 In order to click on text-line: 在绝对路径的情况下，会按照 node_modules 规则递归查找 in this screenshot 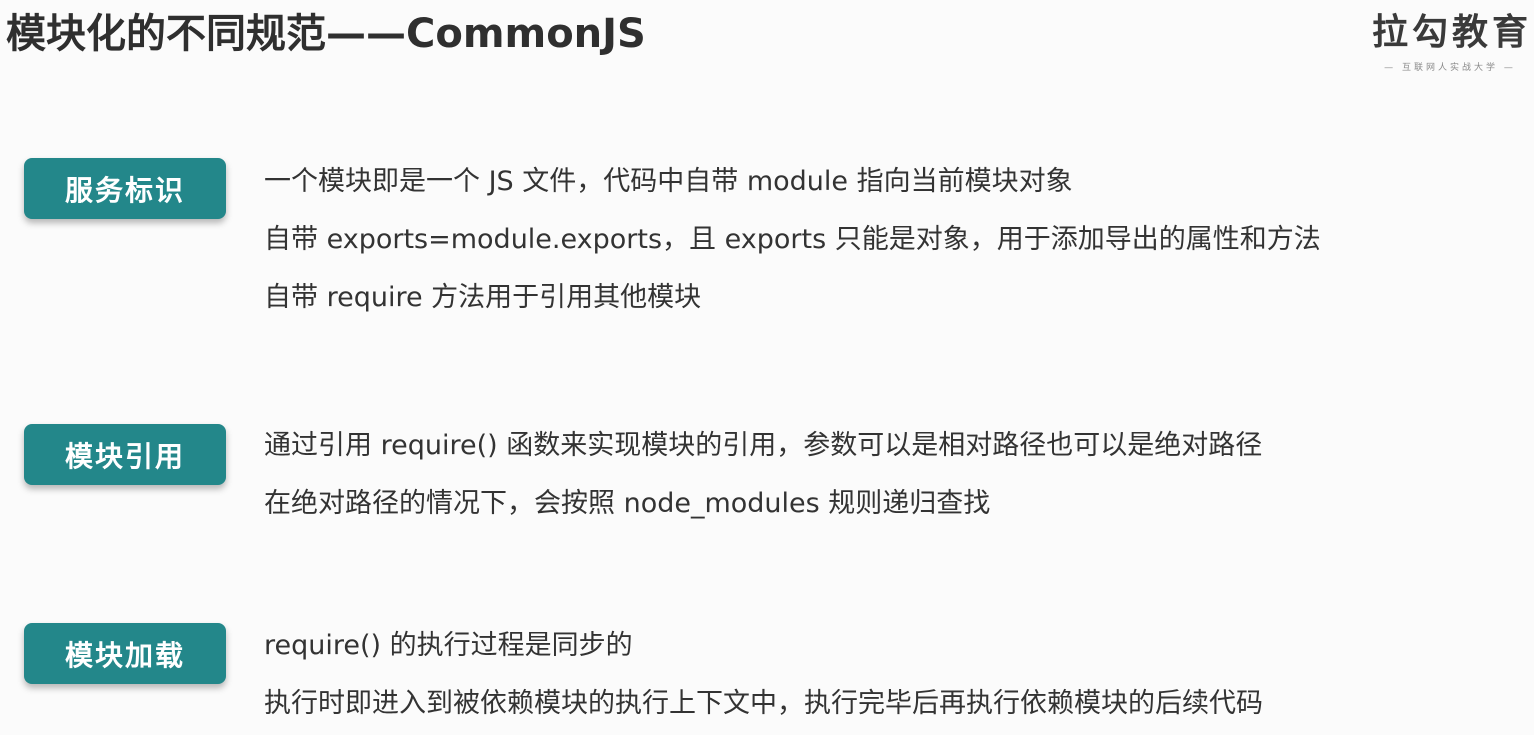, I will do `click(627, 503)`.